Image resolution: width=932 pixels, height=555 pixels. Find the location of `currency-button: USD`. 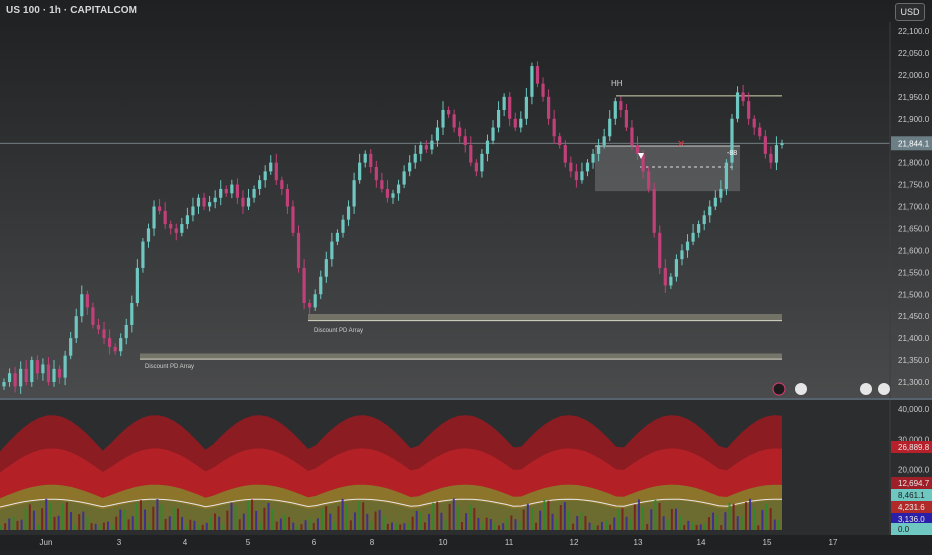

currency-button: USD is located at coordinates (910, 12).